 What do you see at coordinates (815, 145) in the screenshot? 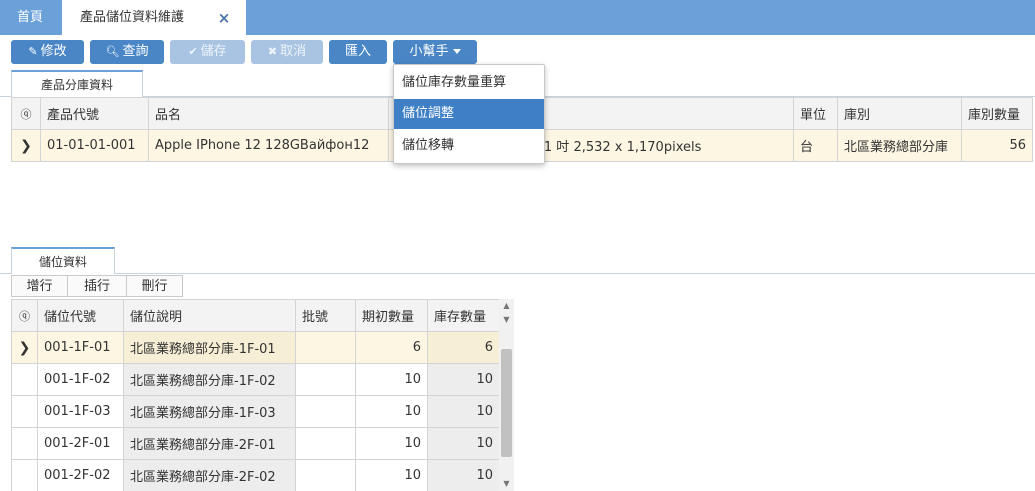
I see `cell-unit: 台` at bounding box center [815, 145].